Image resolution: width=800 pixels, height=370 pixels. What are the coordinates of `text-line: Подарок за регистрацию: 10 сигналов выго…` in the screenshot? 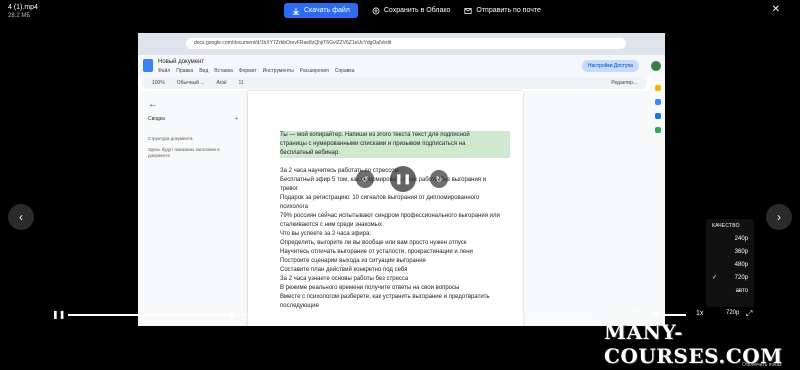 It's located at (380, 198).